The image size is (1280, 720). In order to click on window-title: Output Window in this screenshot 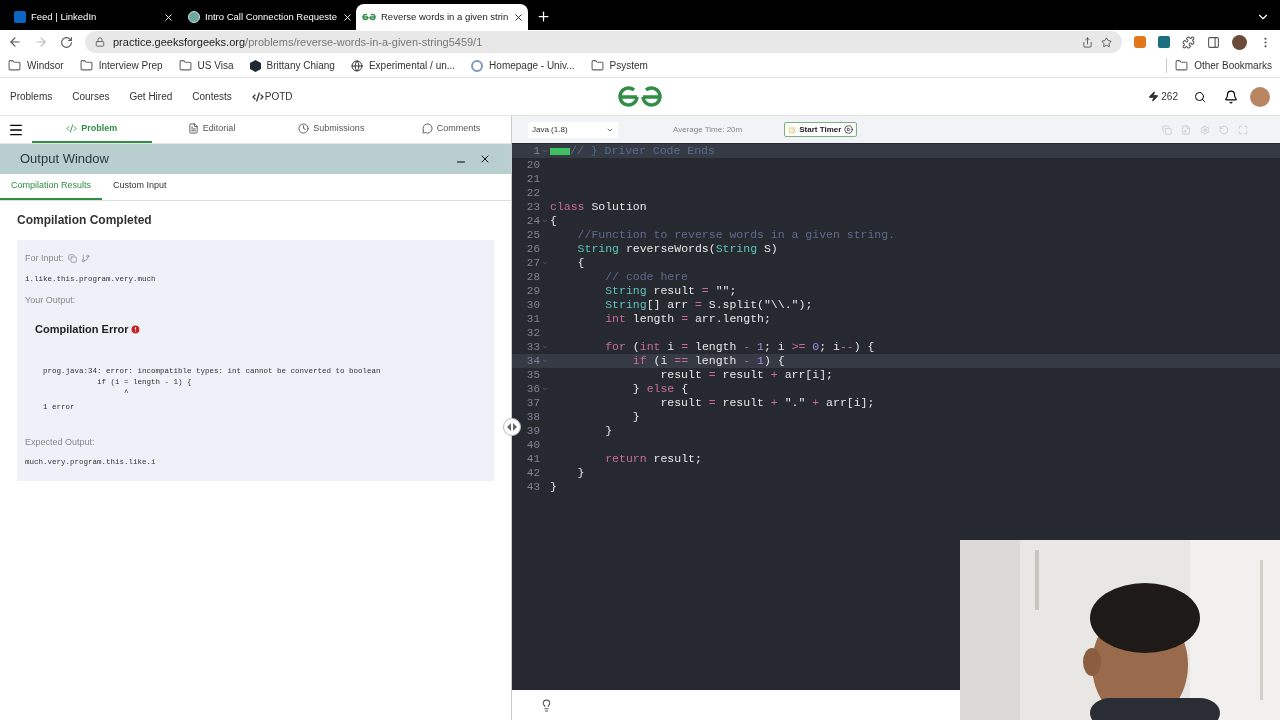, I will do `click(65, 159)`.